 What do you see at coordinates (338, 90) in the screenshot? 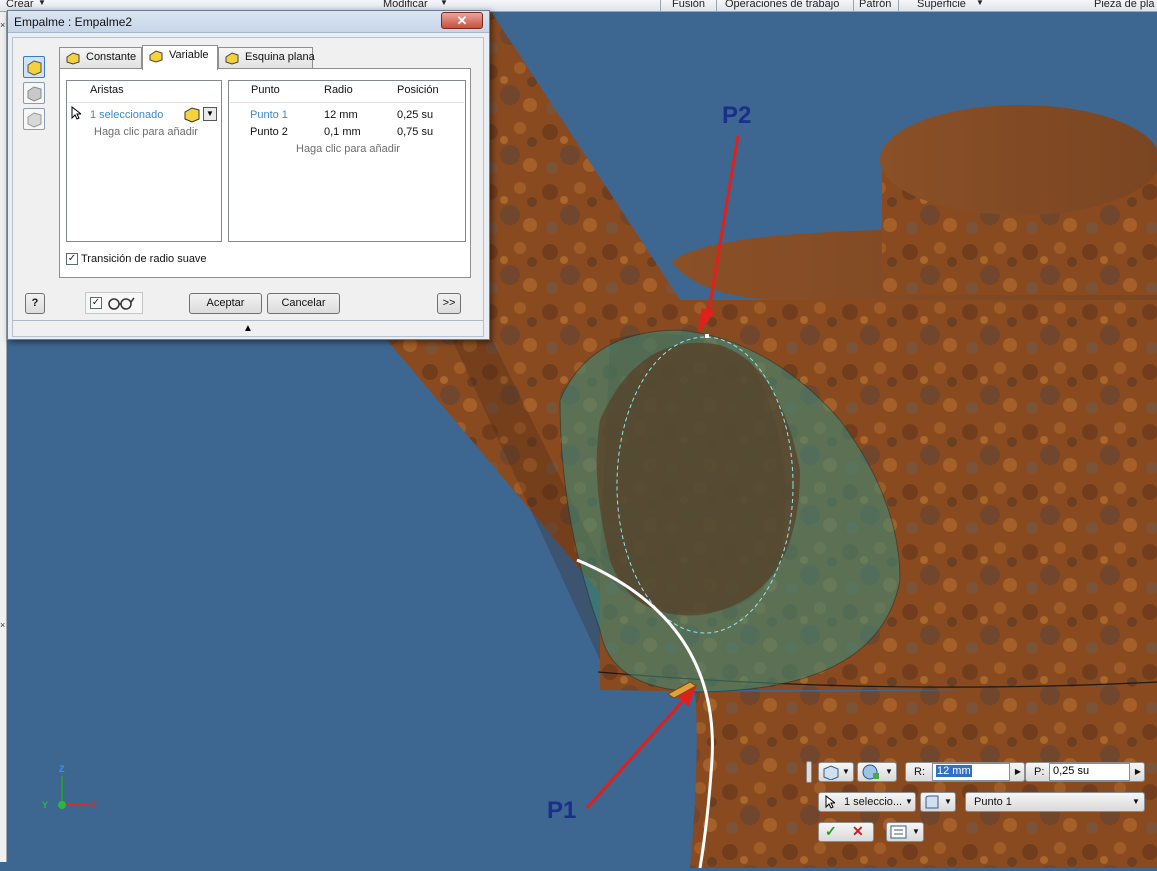
I see `points-header-radio: Radio` at bounding box center [338, 90].